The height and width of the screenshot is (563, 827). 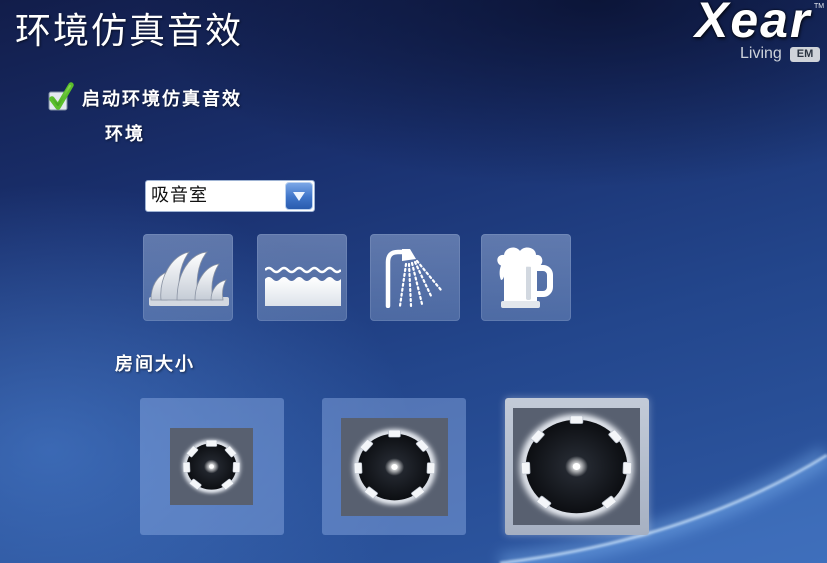 I want to click on logo-product: Living, so click(x=761, y=53).